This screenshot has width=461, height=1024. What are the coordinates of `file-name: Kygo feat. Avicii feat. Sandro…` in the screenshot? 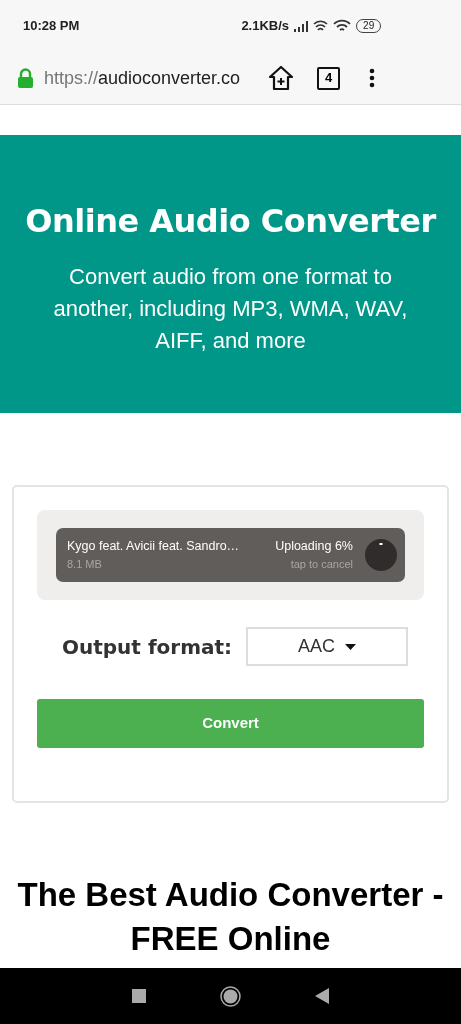 It's located at (153, 547).